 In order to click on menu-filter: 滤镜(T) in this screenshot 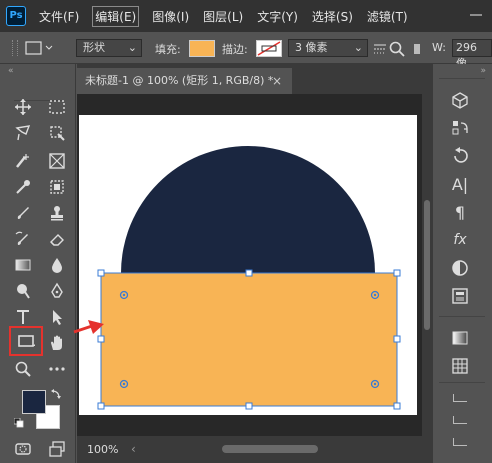, I will do `click(387, 16)`.